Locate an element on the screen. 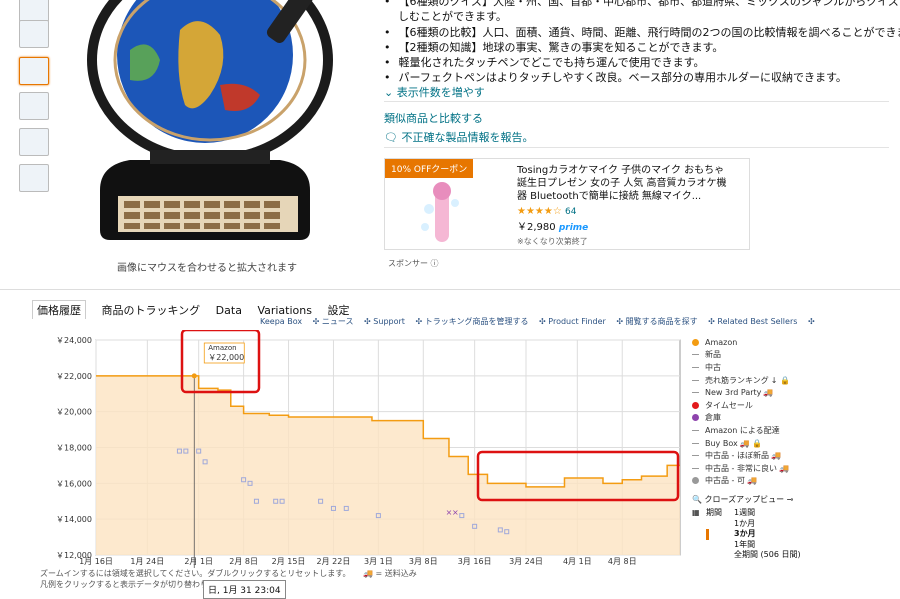 This screenshot has width=900, height=599. legend-item: Amazon による配達 is located at coordinates (741, 430).